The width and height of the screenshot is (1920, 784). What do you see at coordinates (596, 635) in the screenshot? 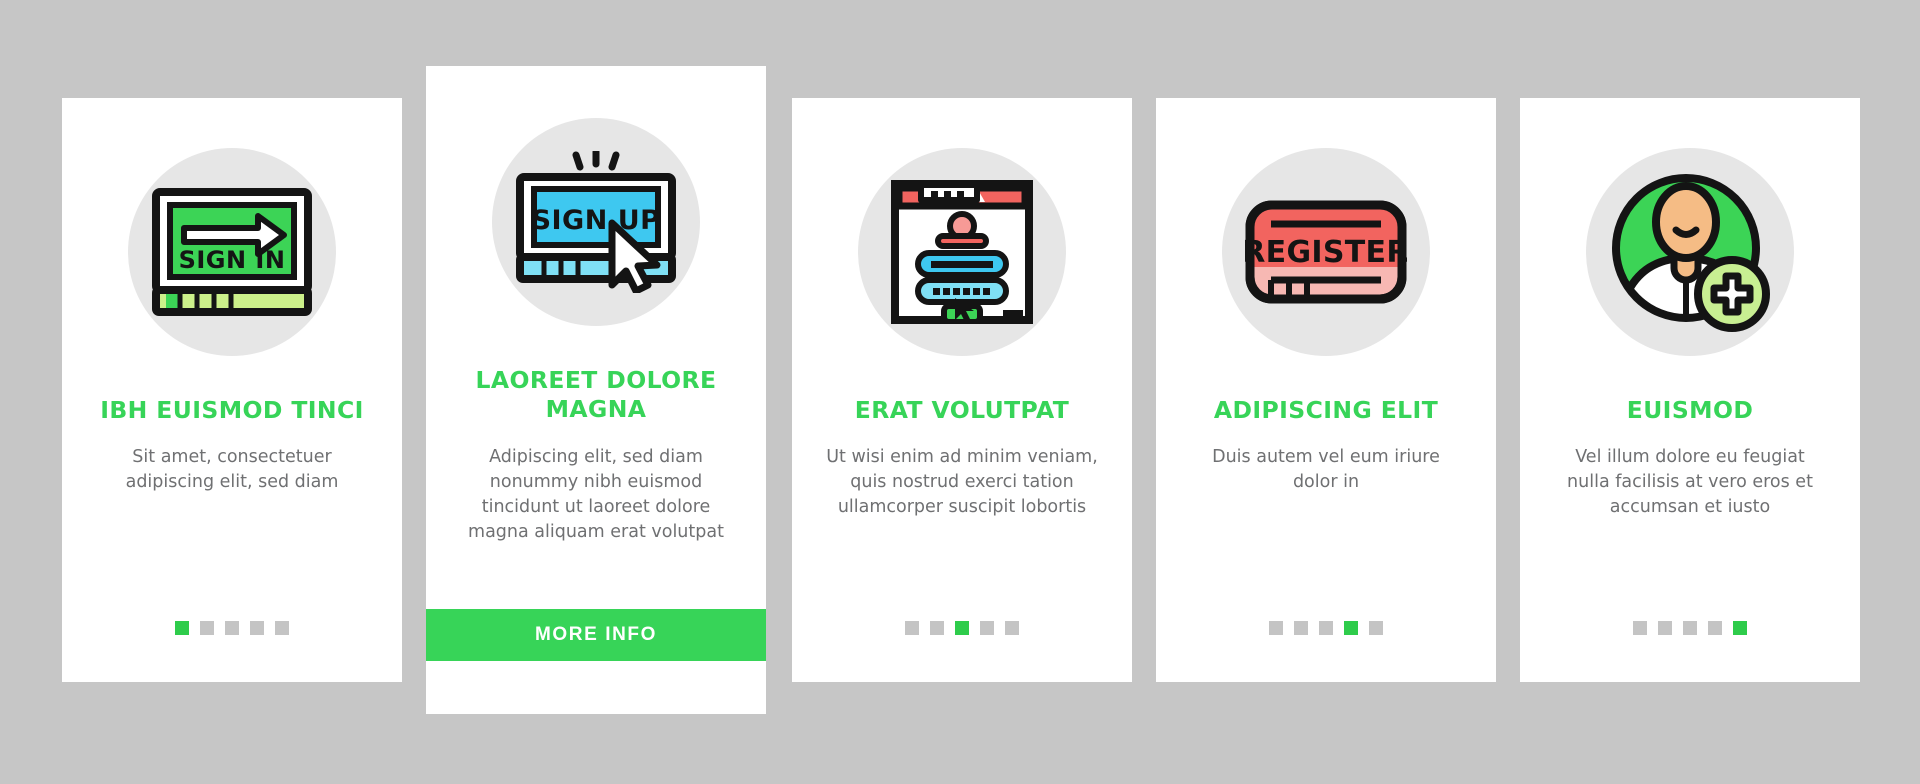
I see `more-info-button: MORE INFO` at bounding box center [596, 635].